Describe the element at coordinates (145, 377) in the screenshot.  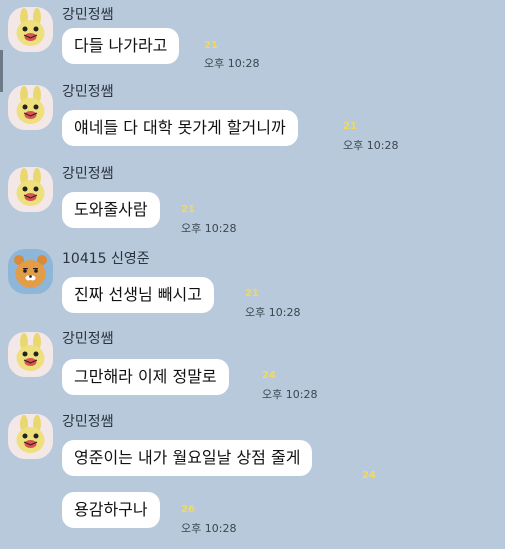
I see `message-bubble: 그만해라 이제 정말로` at that location.